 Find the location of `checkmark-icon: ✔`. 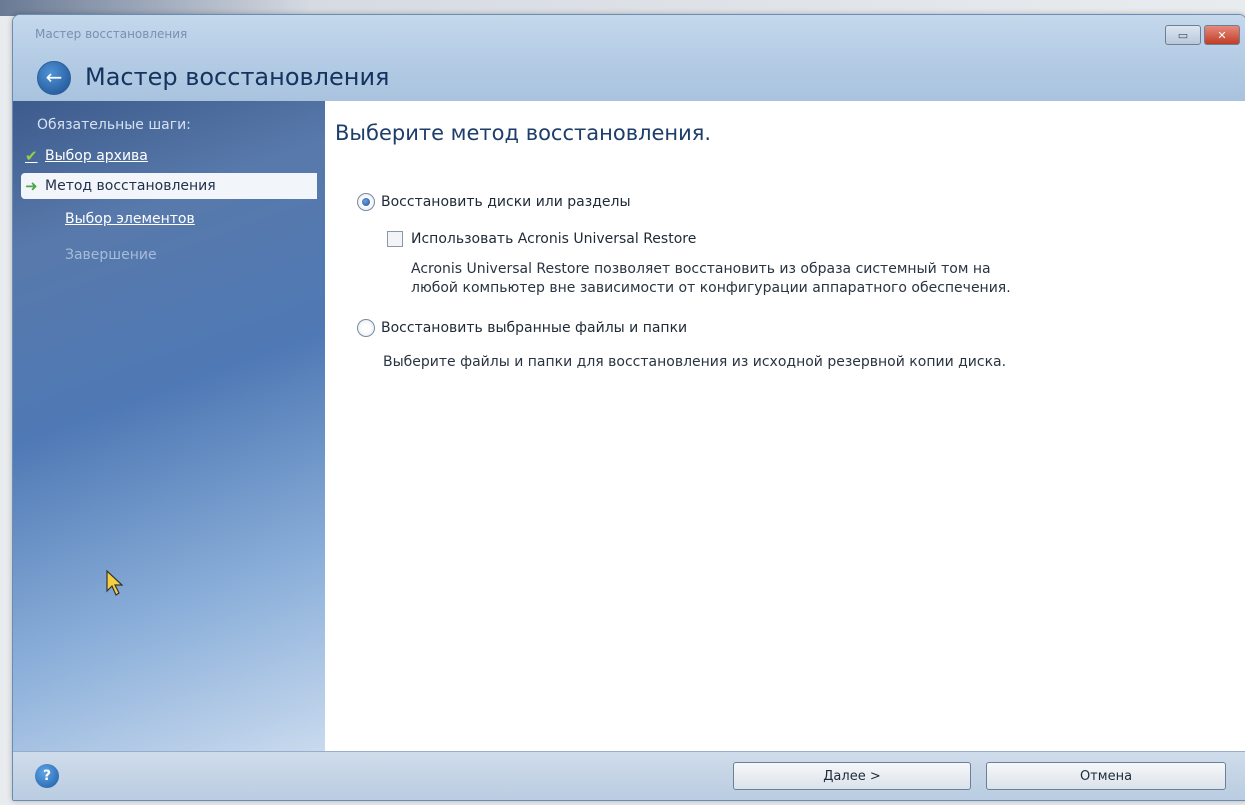

checkmark-icon: ✔ is located at coordinates (31, 156).